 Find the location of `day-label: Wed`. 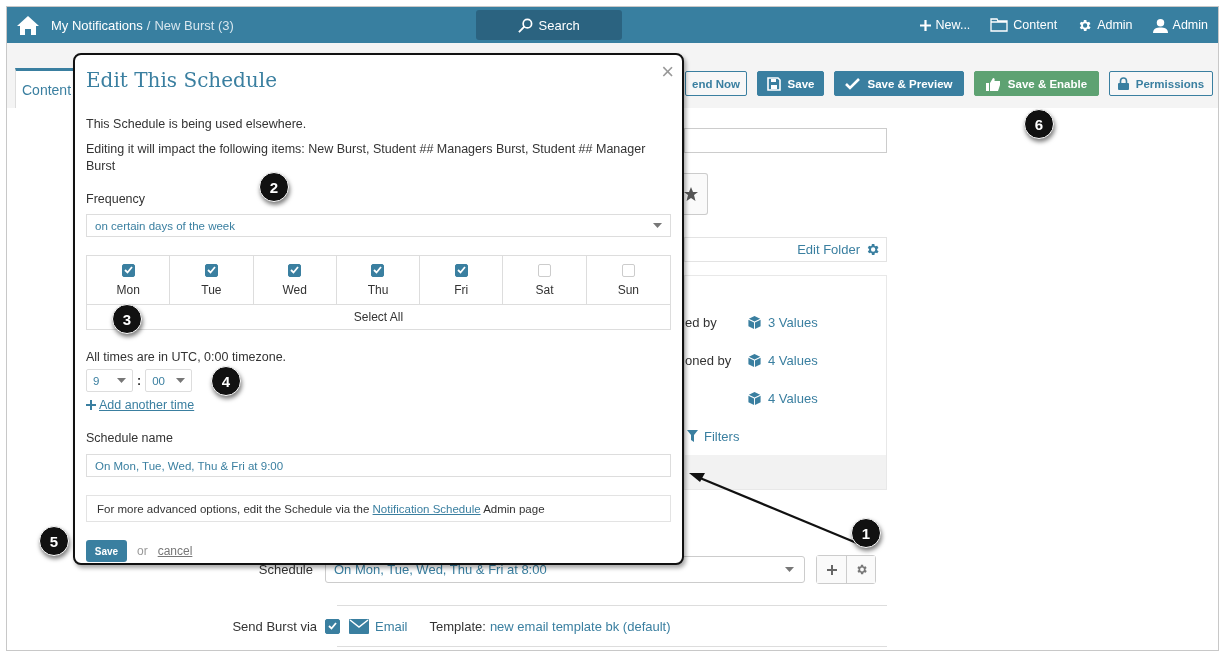

day-label: Wed is located at coordinates (294, 289).